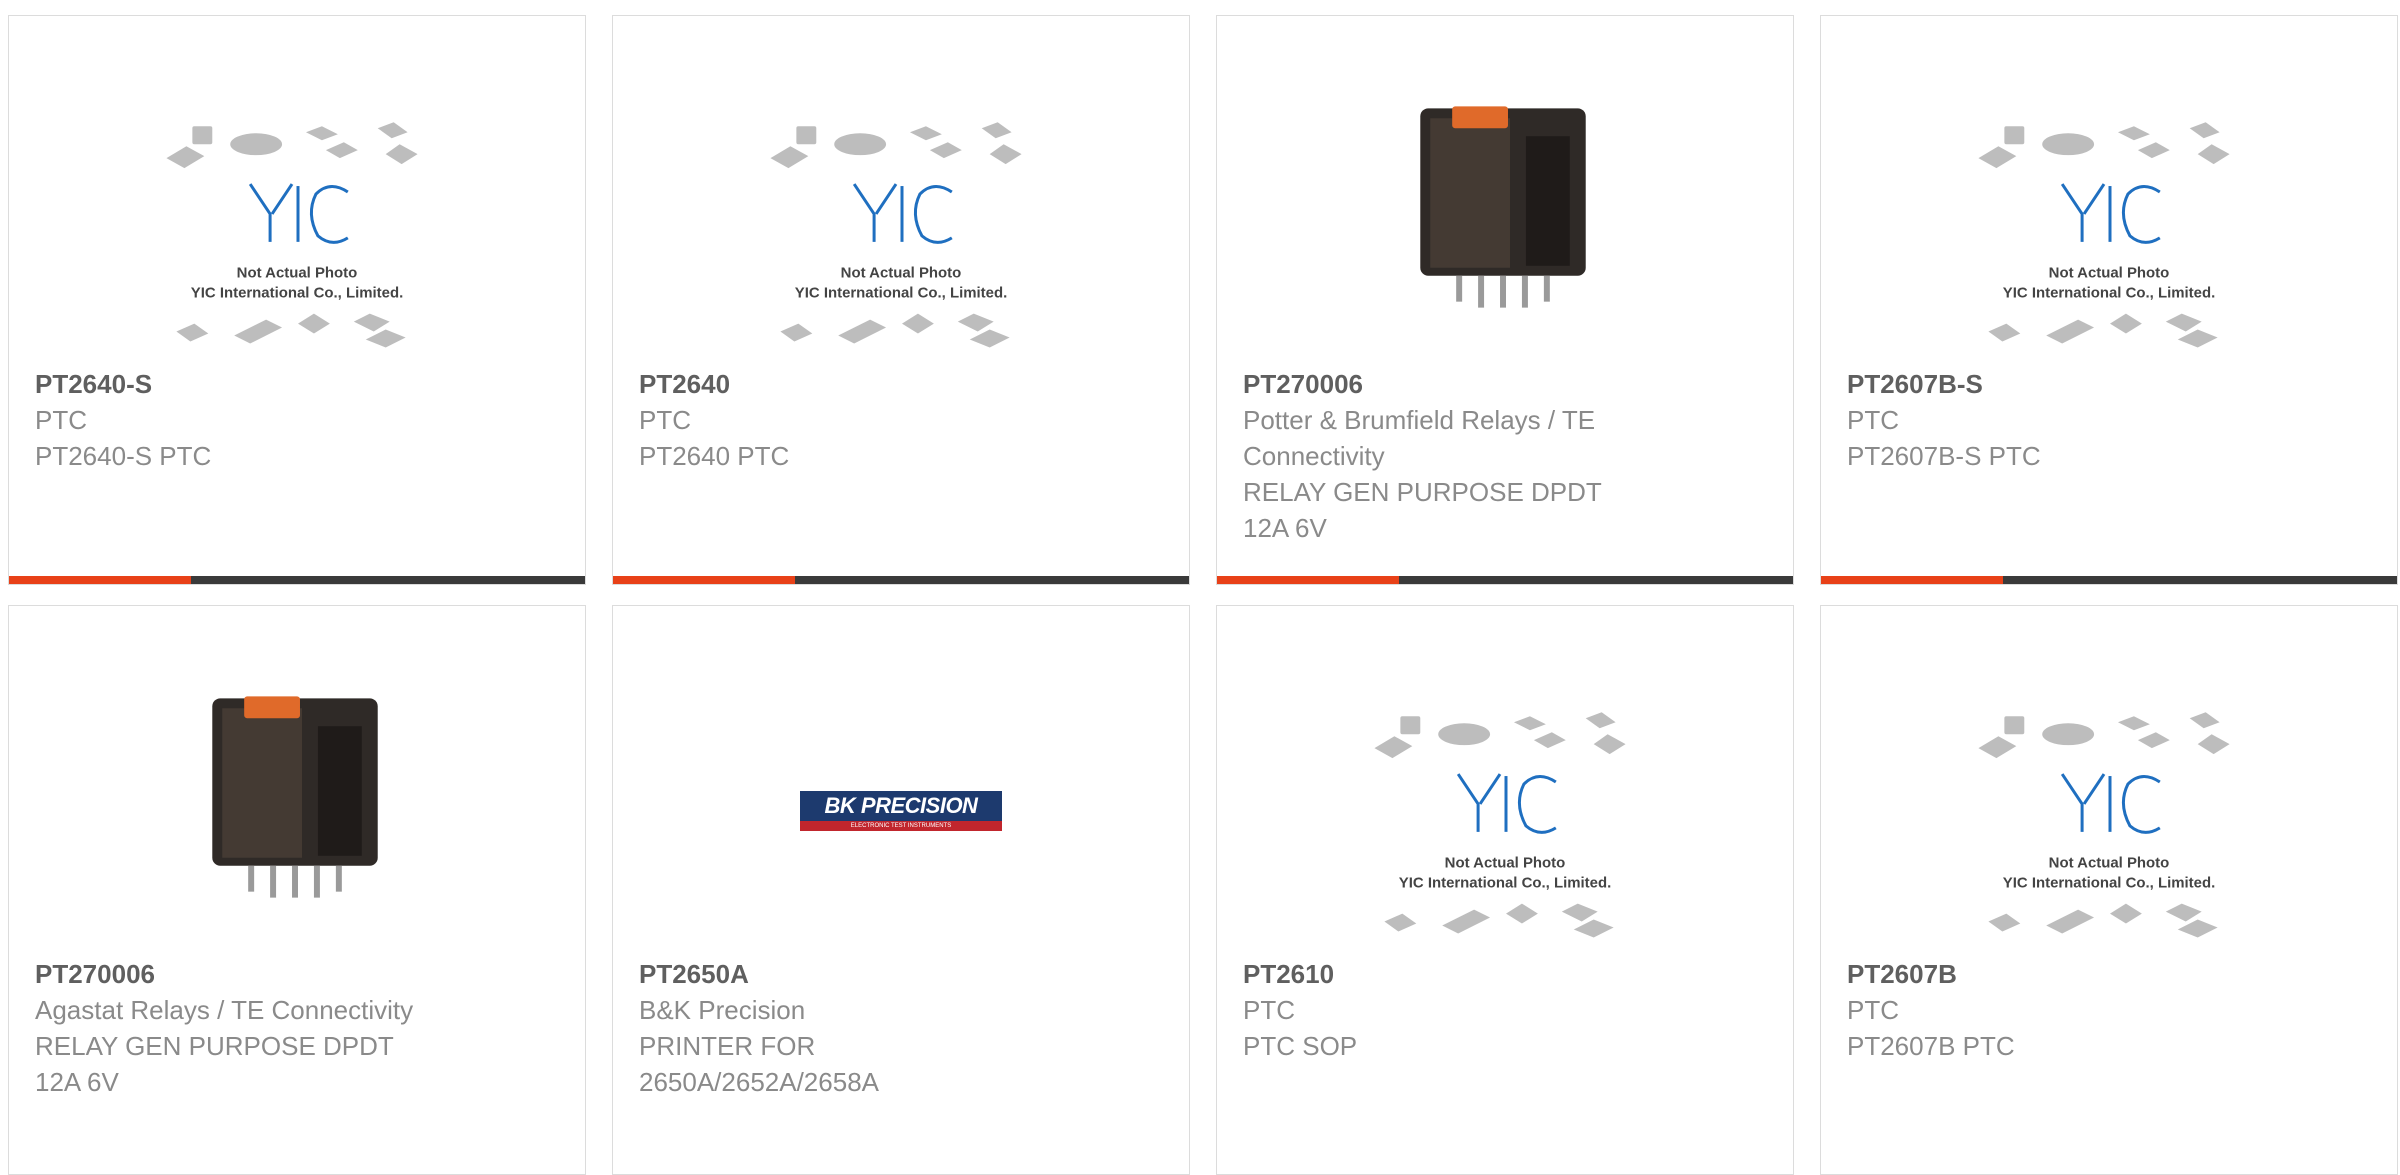  I want to click on product-description: PTC SOP, so click(1300, 1046).